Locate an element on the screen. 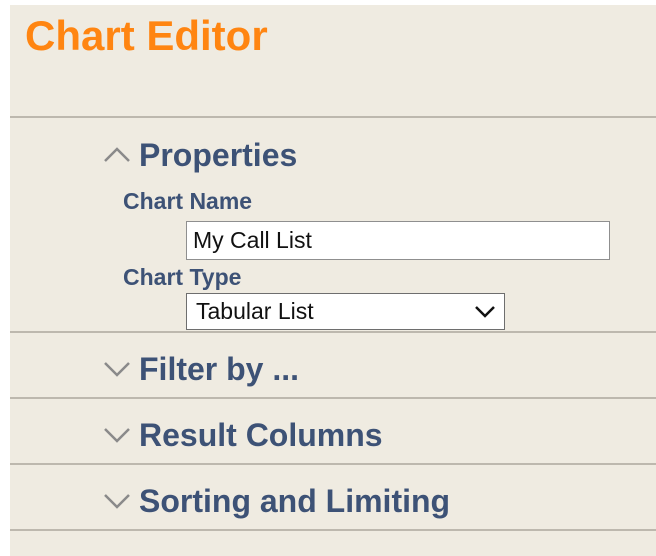 This screenshot has height=556, width=656. chevron-up-icon is located at coordinates (117, 154).